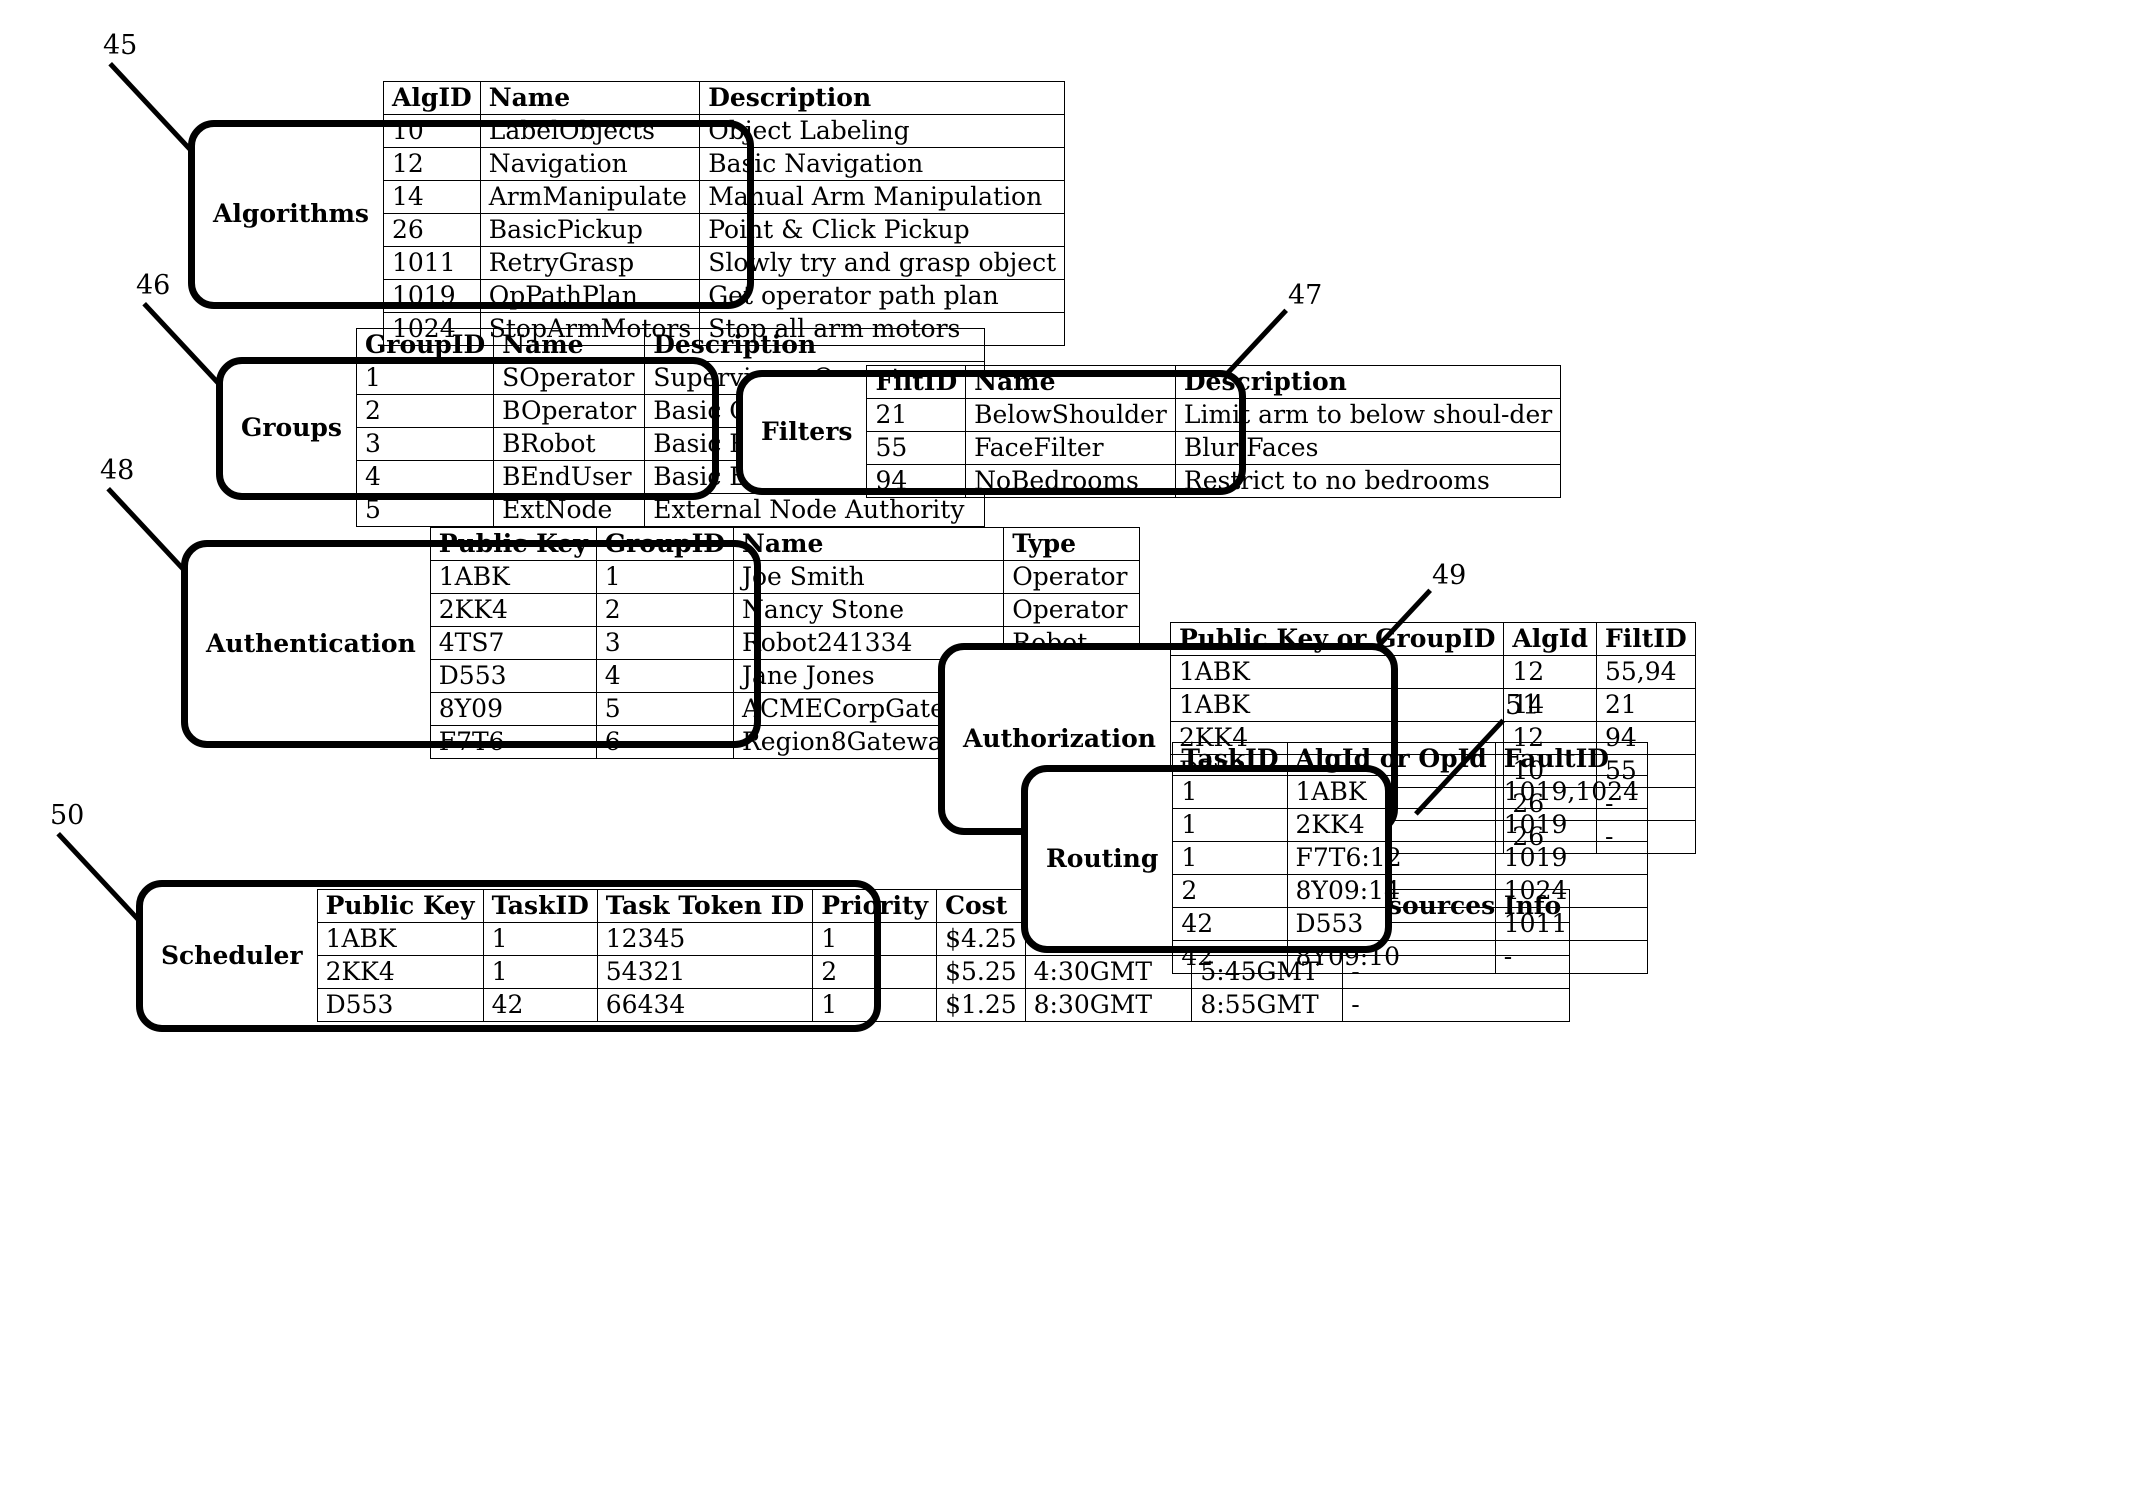 The height and width of the screenshot is (1504, 2146). Describe the element at coordinates (882, 263) in the screenshot. I see `cell-description: Slowly try and grasp object` at that location.